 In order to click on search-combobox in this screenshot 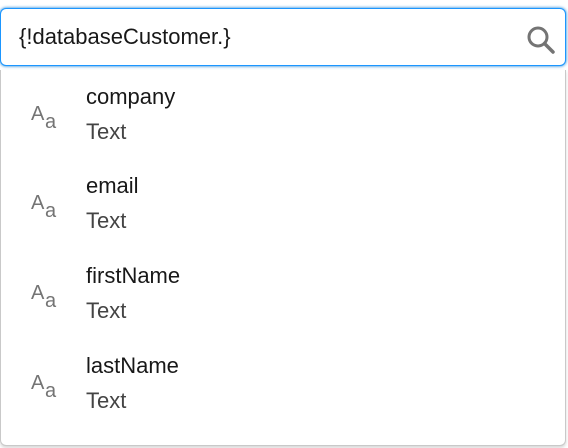, I will do `click(283, 37)`.